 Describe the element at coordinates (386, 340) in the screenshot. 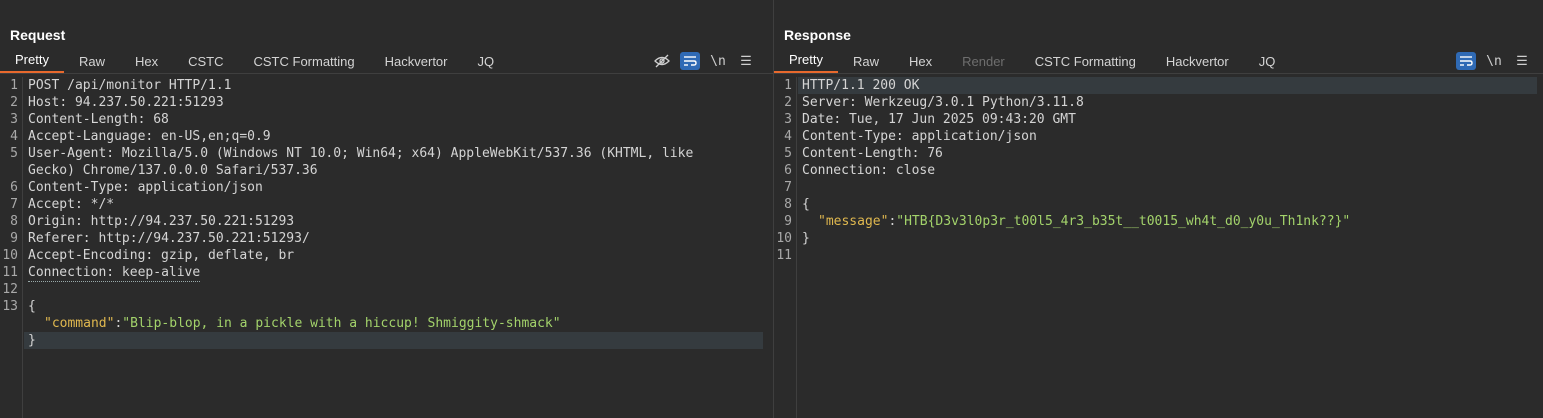

I see `editor-line-cursor: }` at that location.